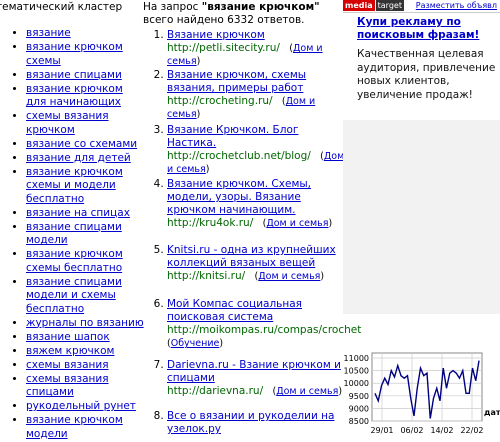  Describe the element at coordinates (421, 217) in the screenshot. I see `ad-shade` at that location.